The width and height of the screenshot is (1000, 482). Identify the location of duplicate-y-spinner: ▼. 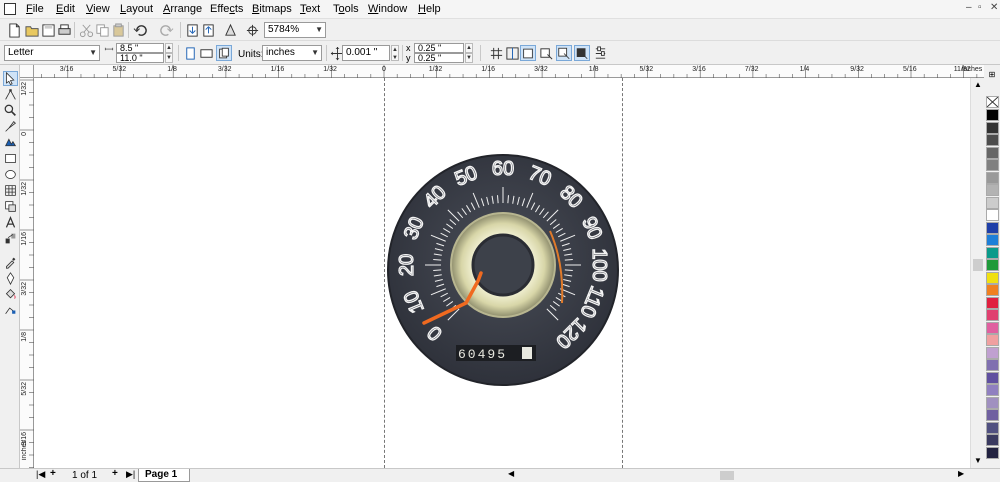
(469, 58).